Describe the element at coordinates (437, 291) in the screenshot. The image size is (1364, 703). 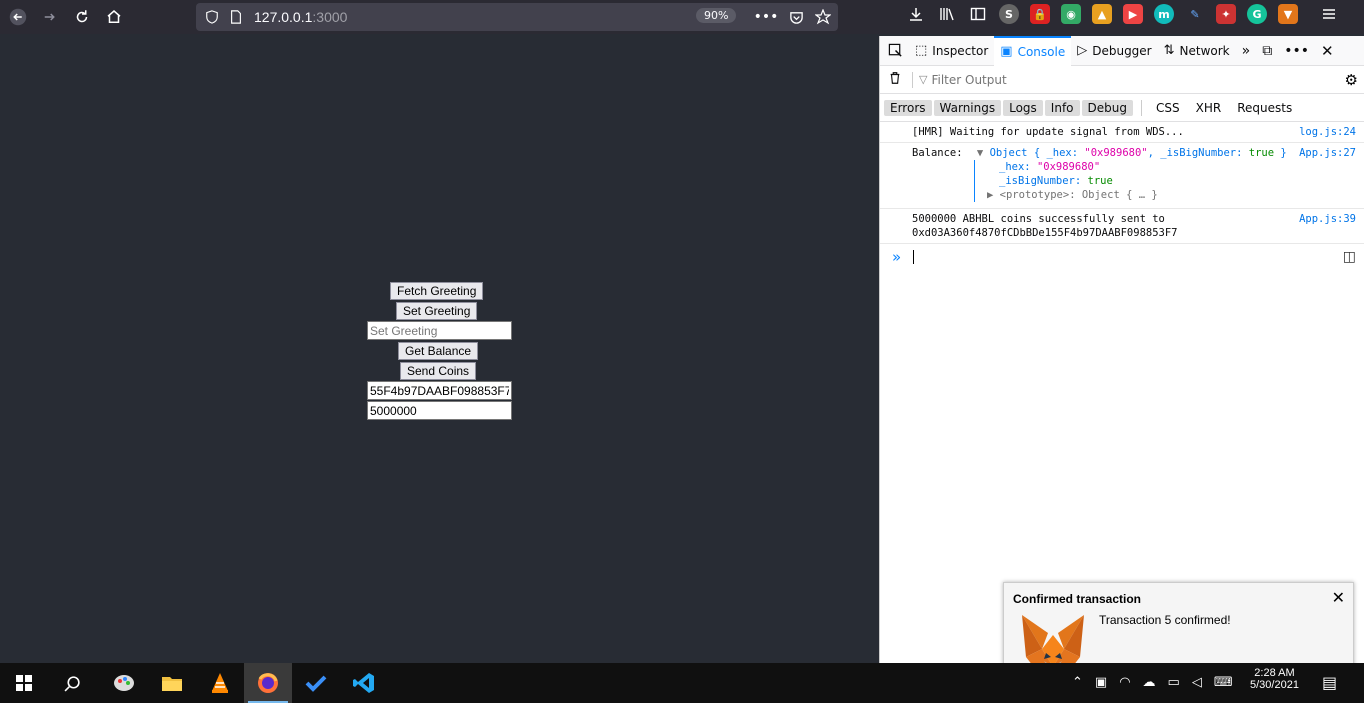
I see `fetch-greeting-button: Fetch Greeting` at that location.